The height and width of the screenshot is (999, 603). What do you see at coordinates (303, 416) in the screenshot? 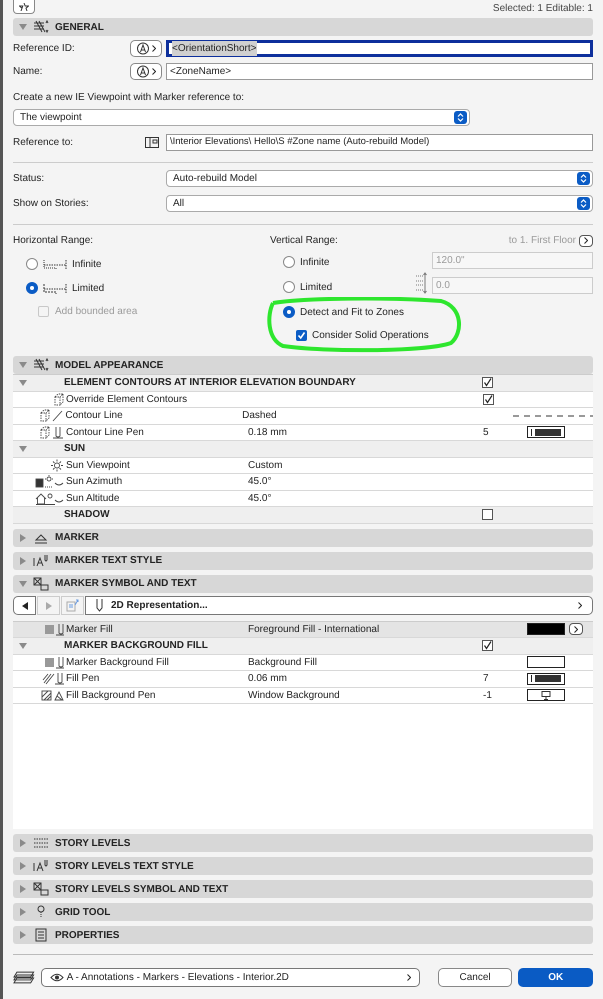
I see `property-row: Contour Line Dashed` at bounding box center [303, 416].